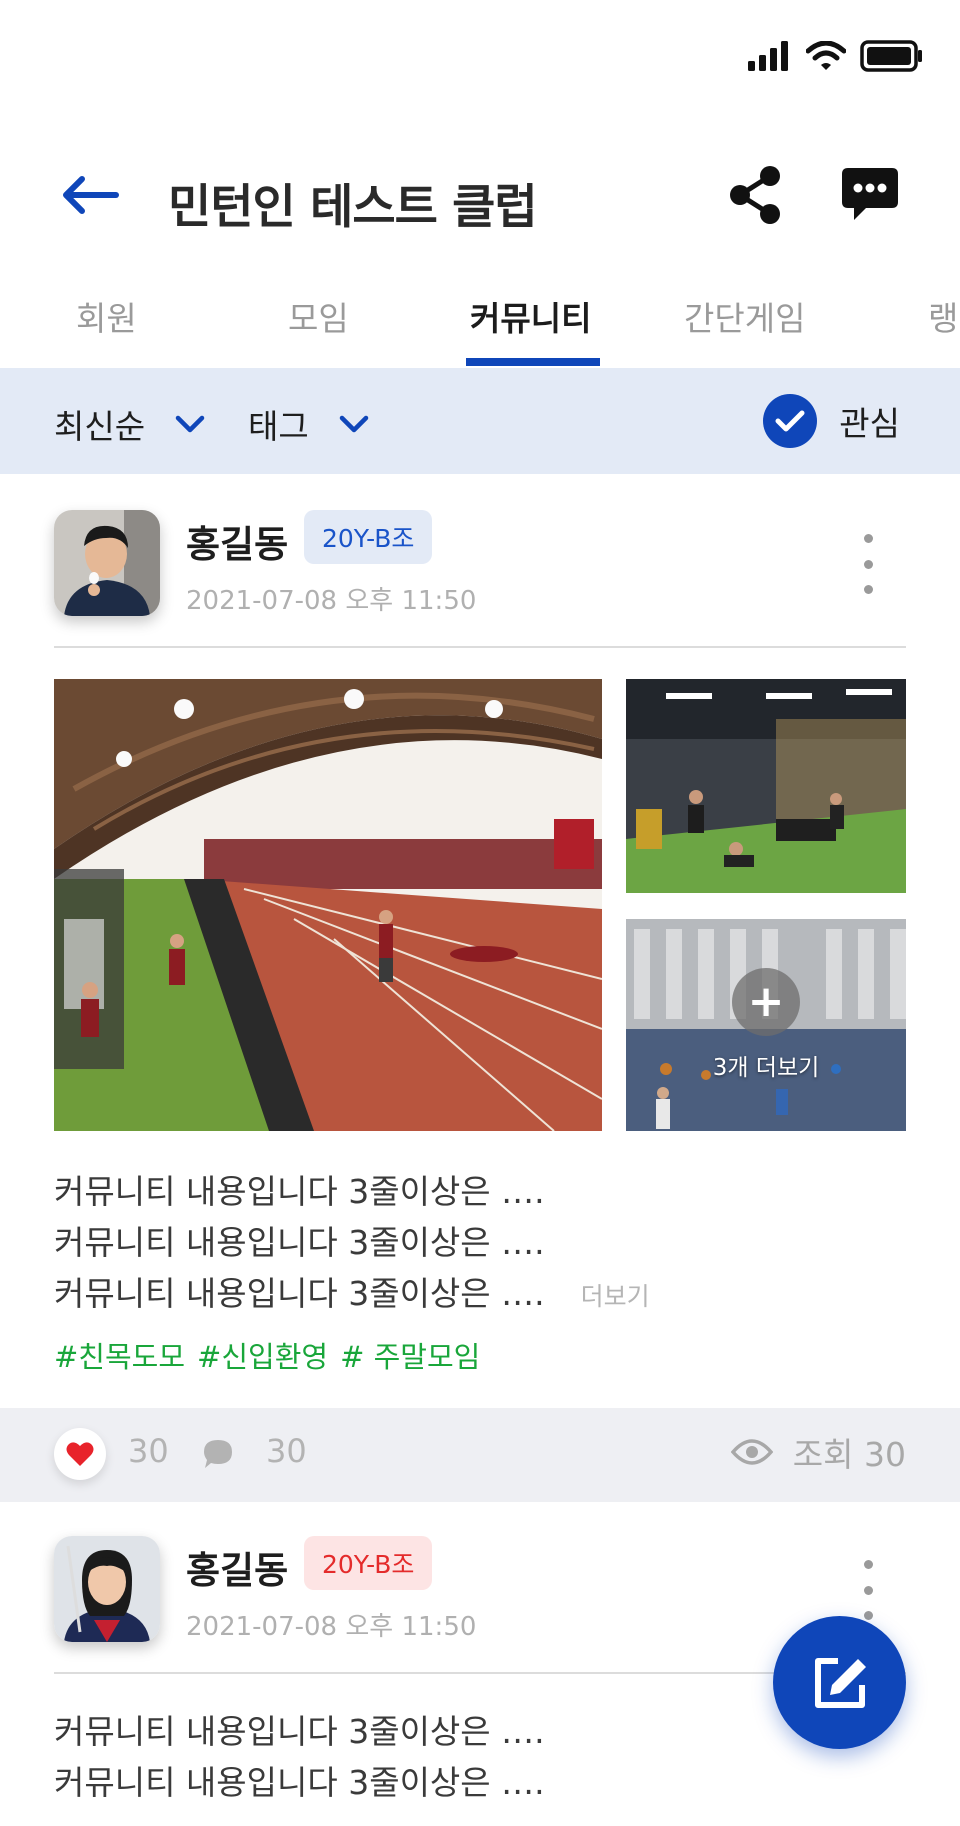 The width and height of the screenshot is (960, 1826). What do you see at coordinates (751, 1452) in the screenshot?
I see `eye-icon` at bounding box center [751, 1452].